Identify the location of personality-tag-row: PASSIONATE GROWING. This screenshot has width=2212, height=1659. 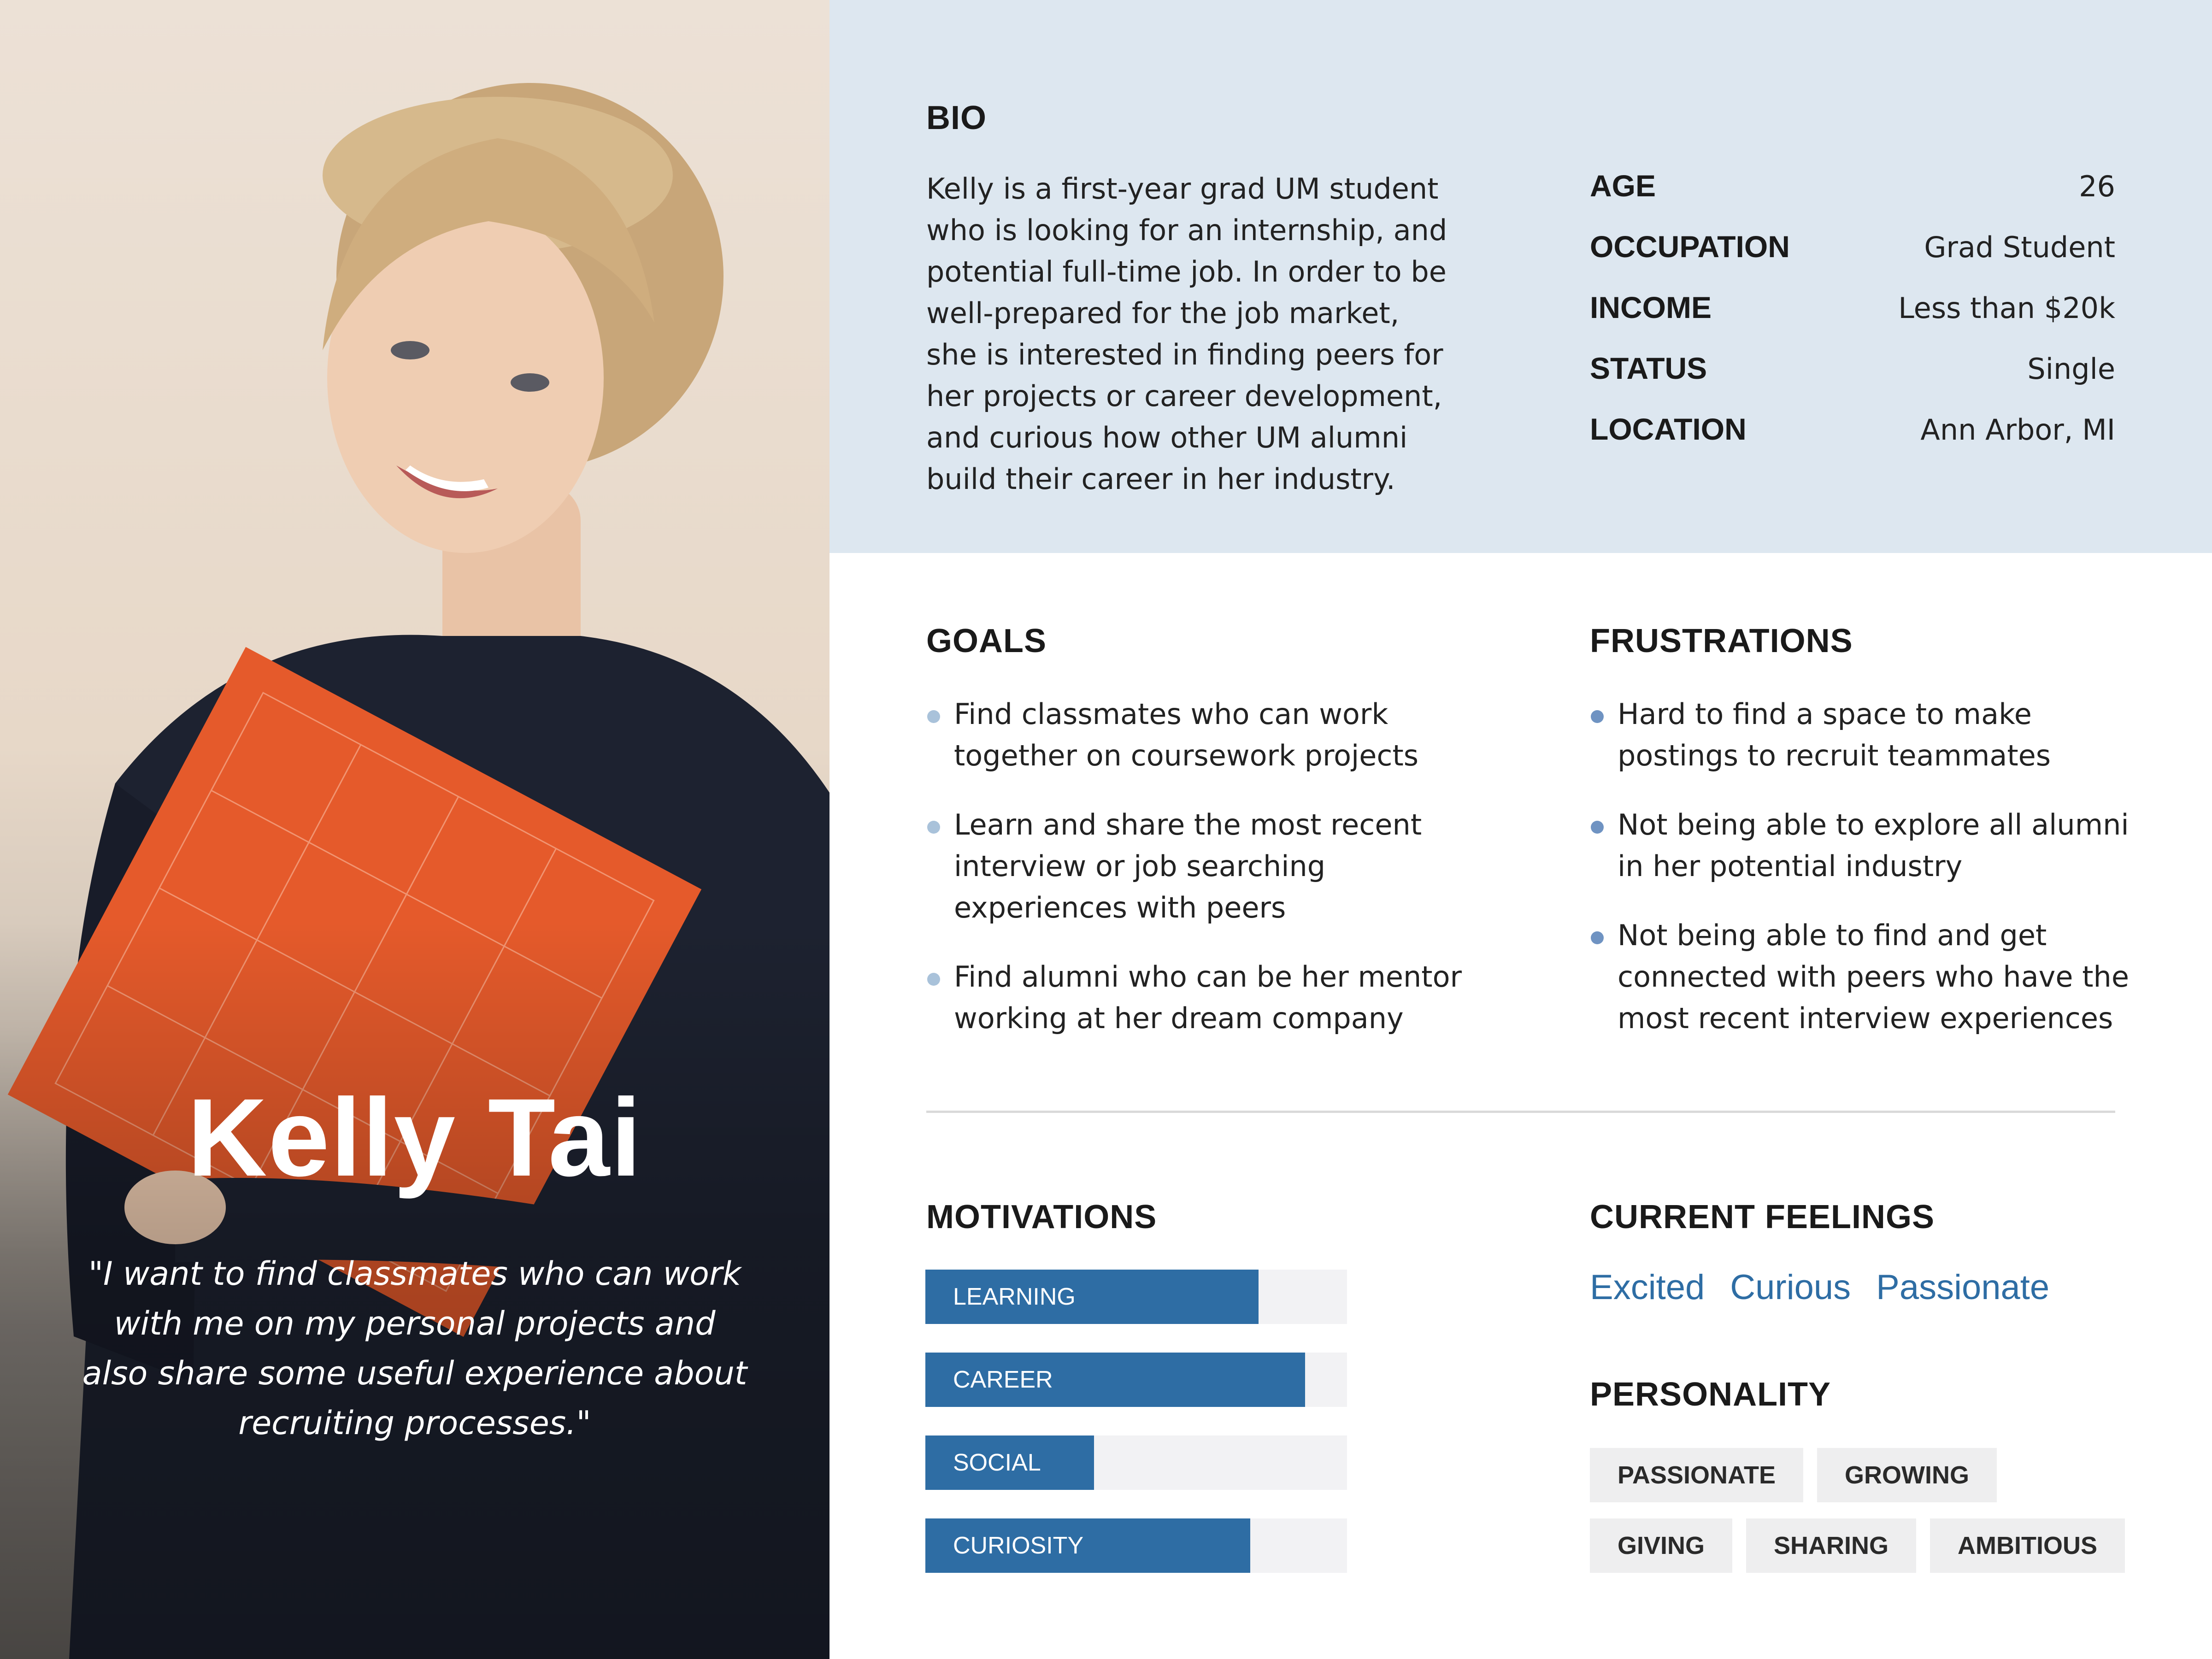
(1793, 1475).